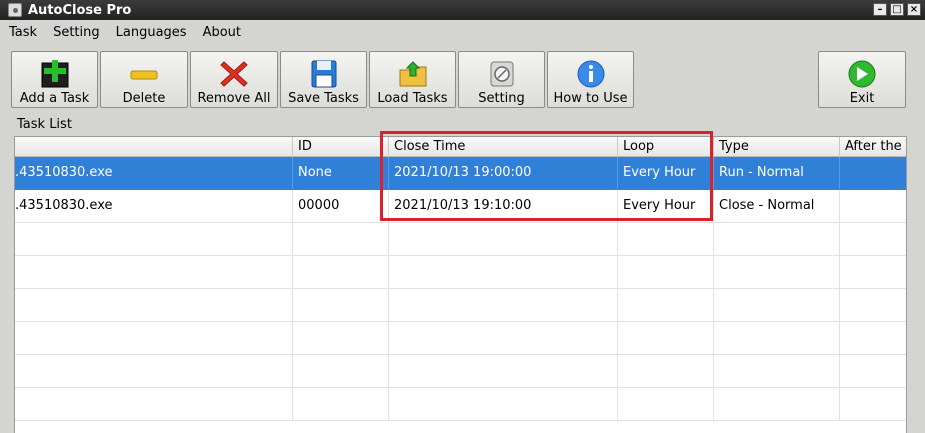  I want to click on table-header: ID Close Time Loop Type After the T, so click(460, 147).